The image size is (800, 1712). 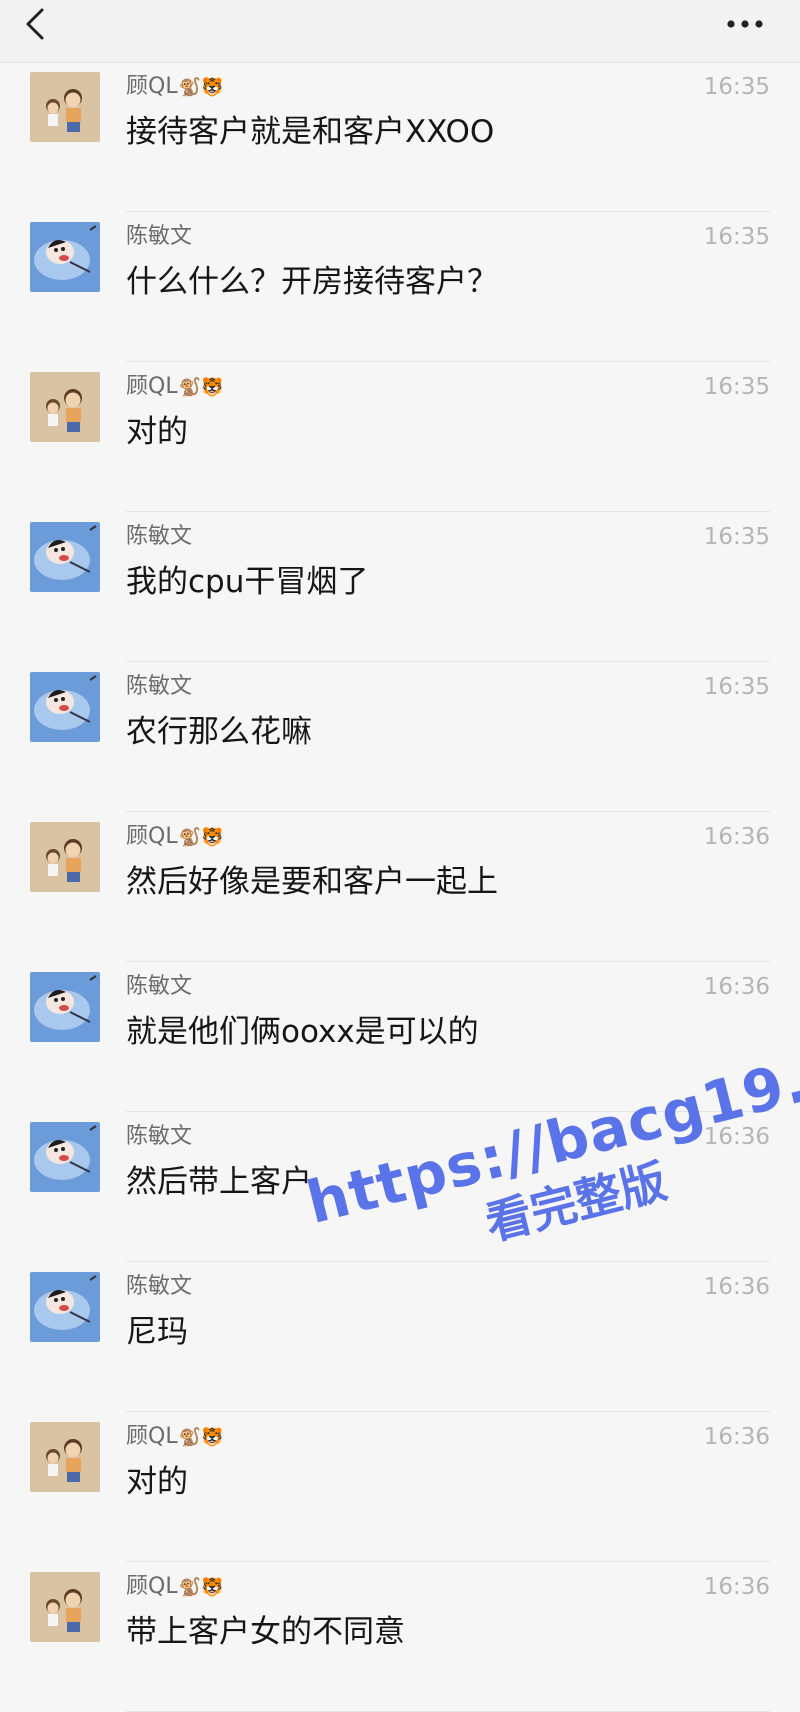 I want to click on more-button, so click(x=745, y=24).